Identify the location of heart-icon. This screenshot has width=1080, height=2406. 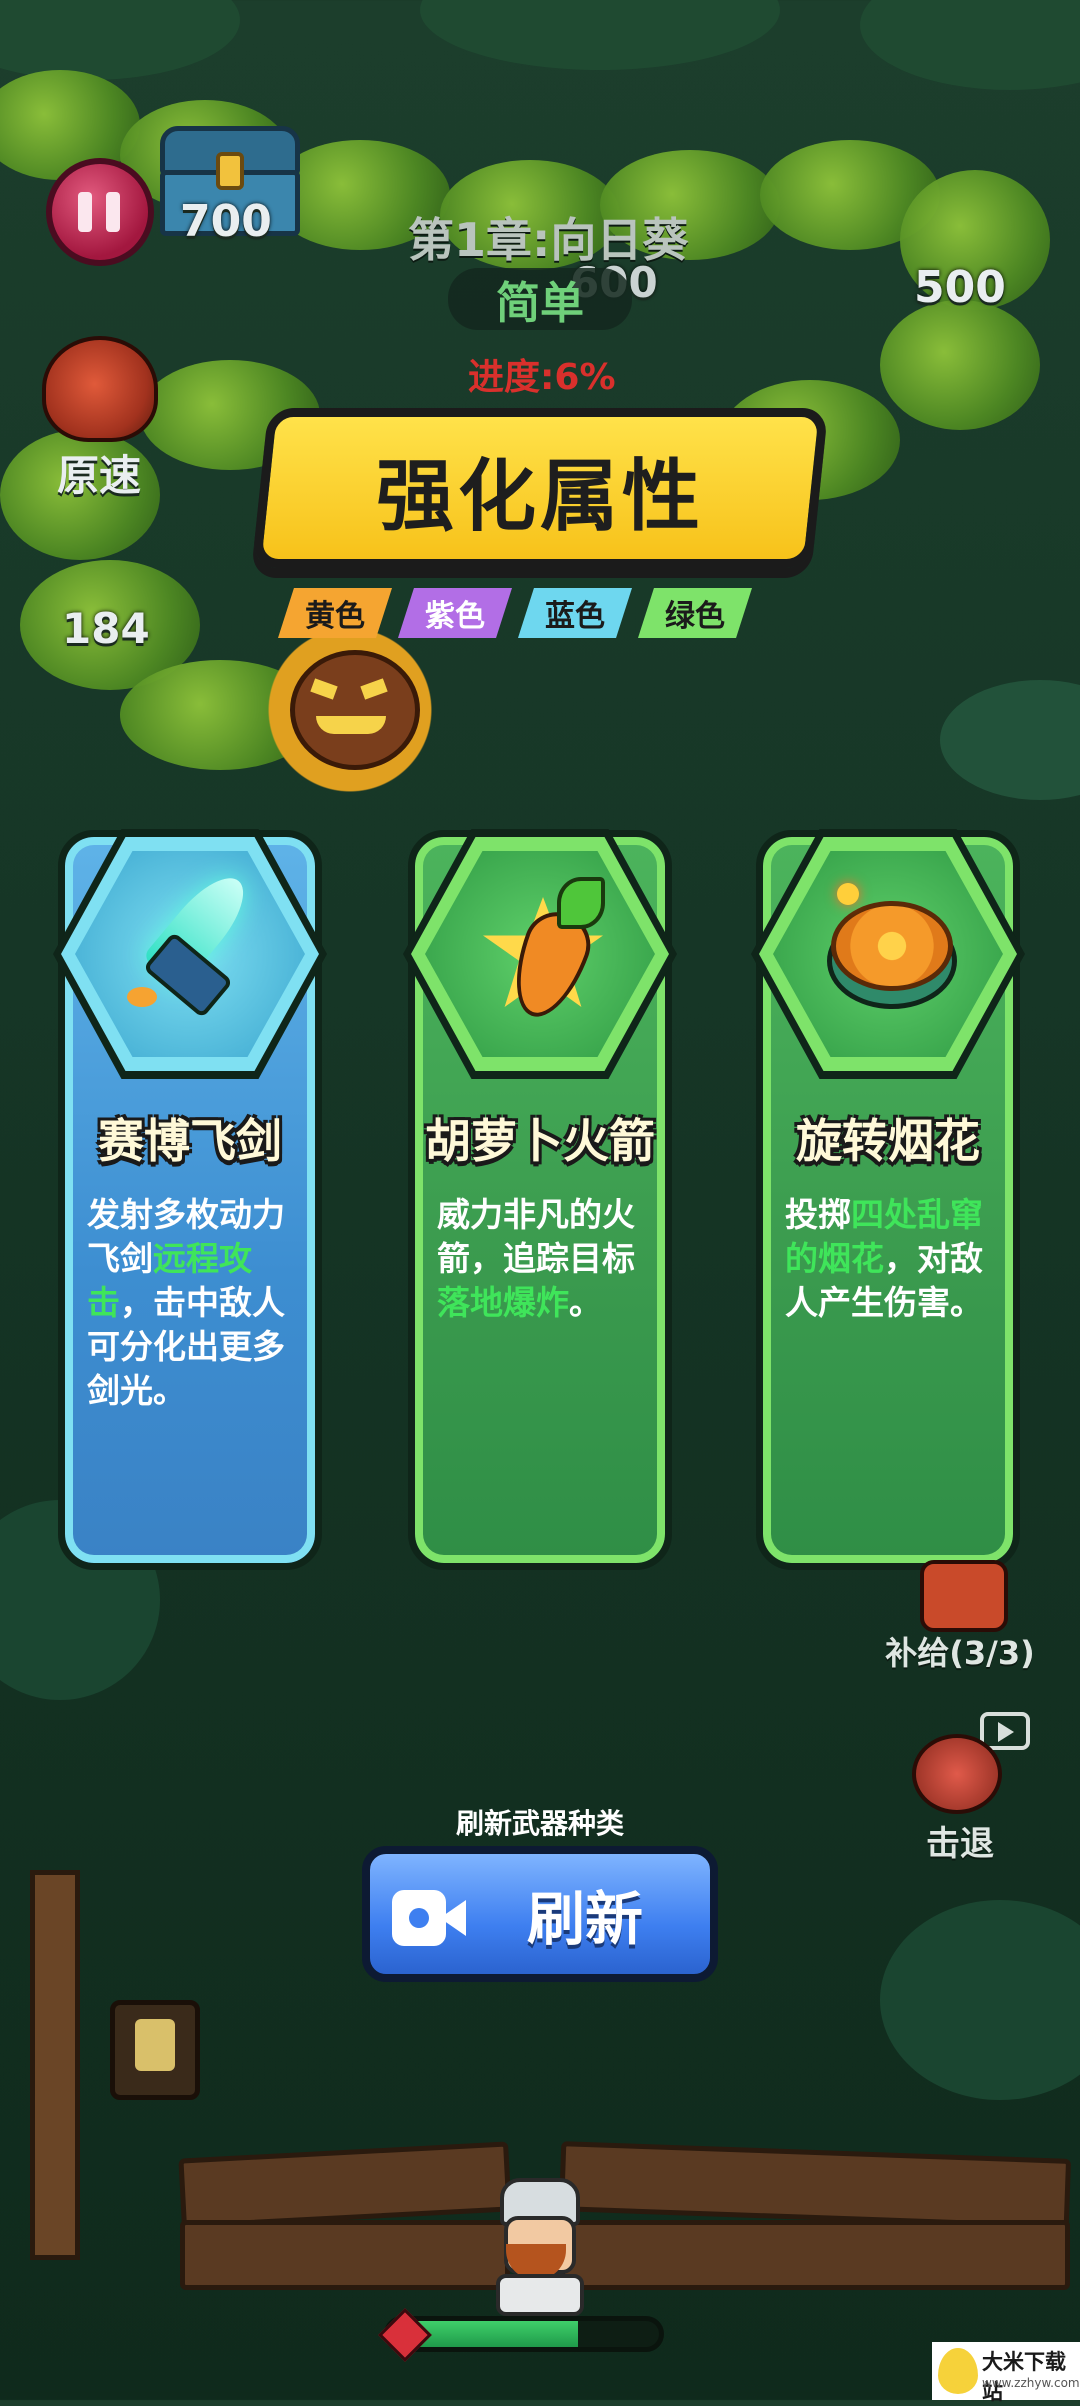
(405, 2335).